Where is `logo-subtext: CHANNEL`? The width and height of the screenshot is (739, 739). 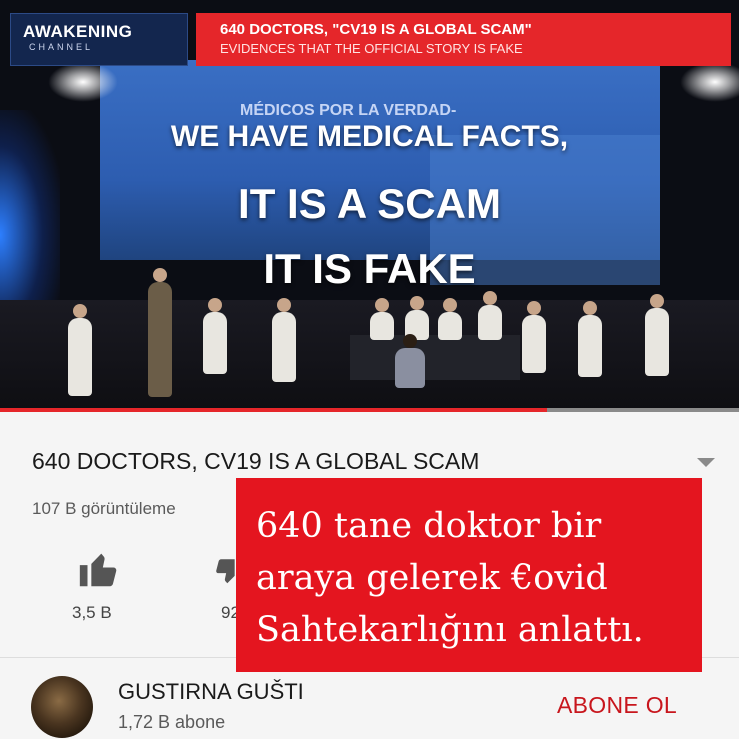
logo-subtext: CHANNEL is located at coordinates (61, 47).